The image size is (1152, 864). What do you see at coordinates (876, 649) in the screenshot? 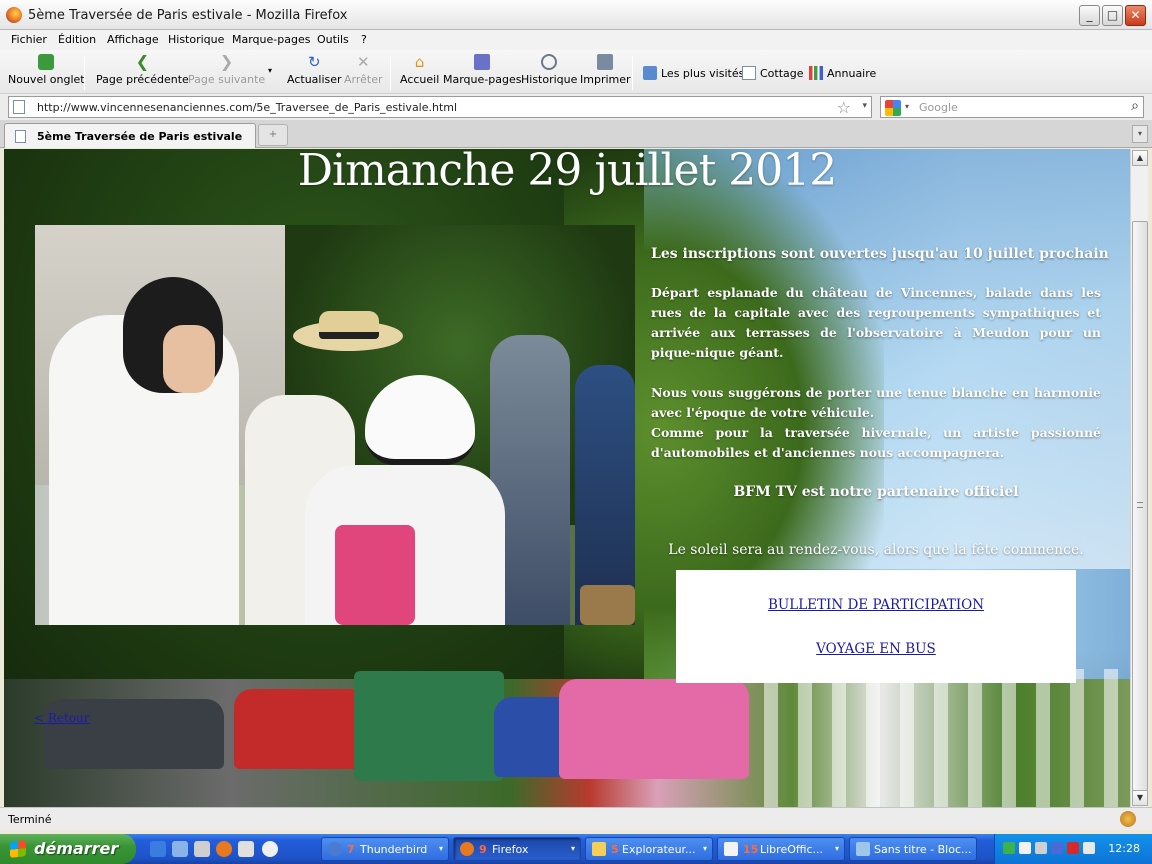
I see `voyage-en-bus-link: VOYAGE EN BUS` at bounding box center [876, 649].